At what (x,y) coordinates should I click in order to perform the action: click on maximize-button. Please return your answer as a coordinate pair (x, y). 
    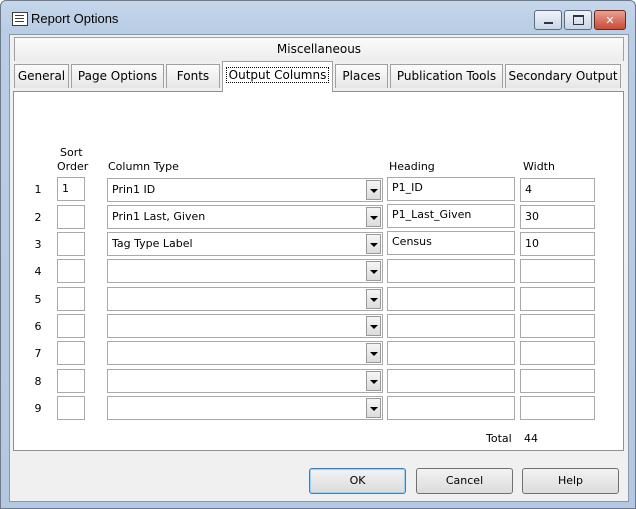
    Looking at the image, I should click on (578, 20).